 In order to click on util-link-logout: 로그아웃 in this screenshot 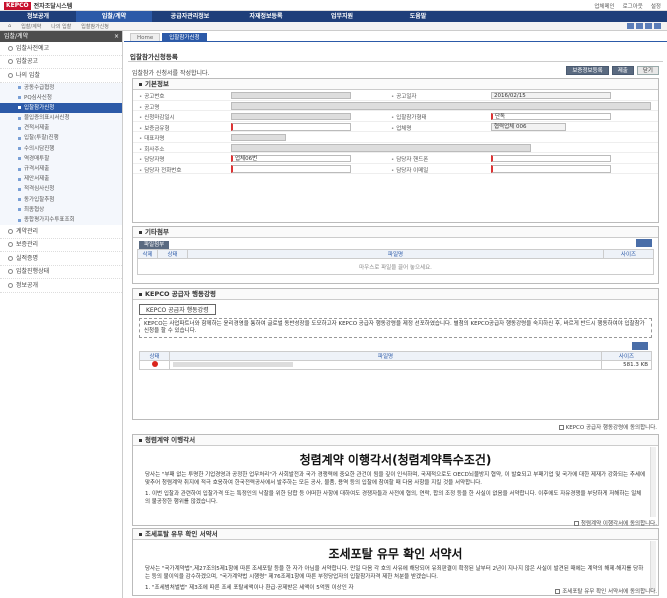, I will do `click(633, 6)`.